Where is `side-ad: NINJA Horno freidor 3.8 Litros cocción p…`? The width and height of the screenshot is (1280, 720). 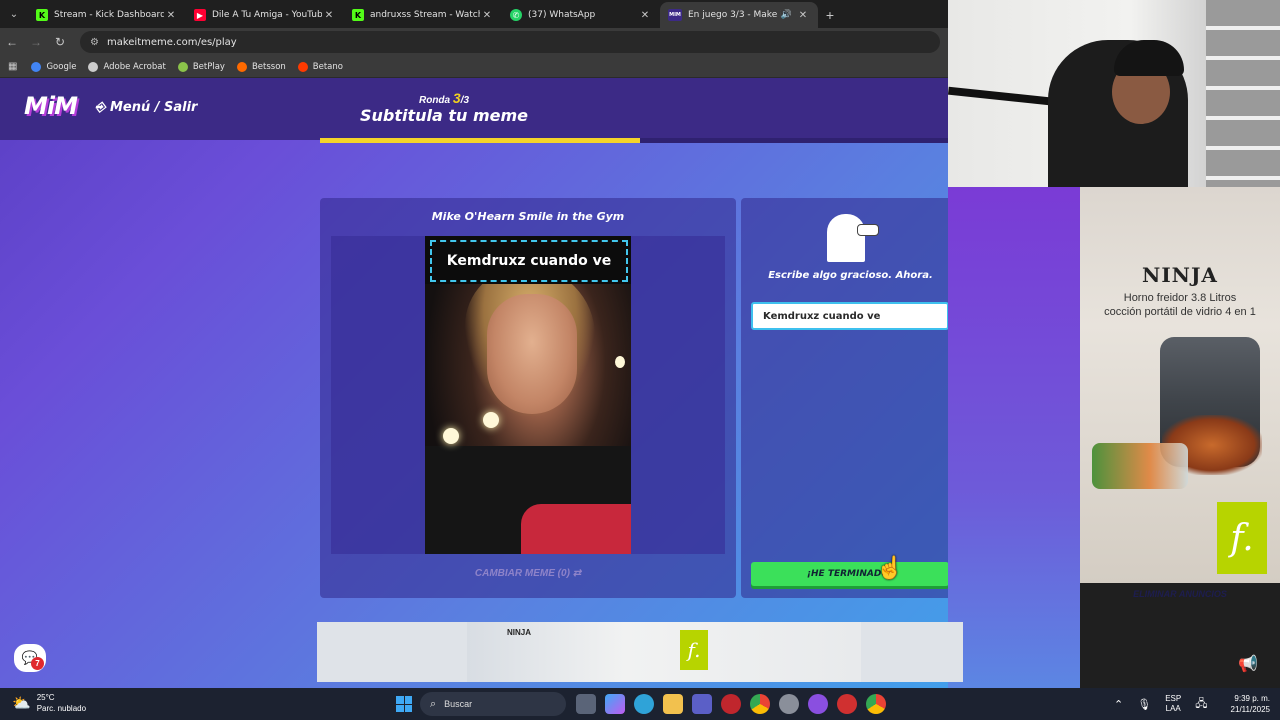 side-ad: NINJA Horno freidor 3.8 Litros cocción p… is located at coordinates (1180, 385).